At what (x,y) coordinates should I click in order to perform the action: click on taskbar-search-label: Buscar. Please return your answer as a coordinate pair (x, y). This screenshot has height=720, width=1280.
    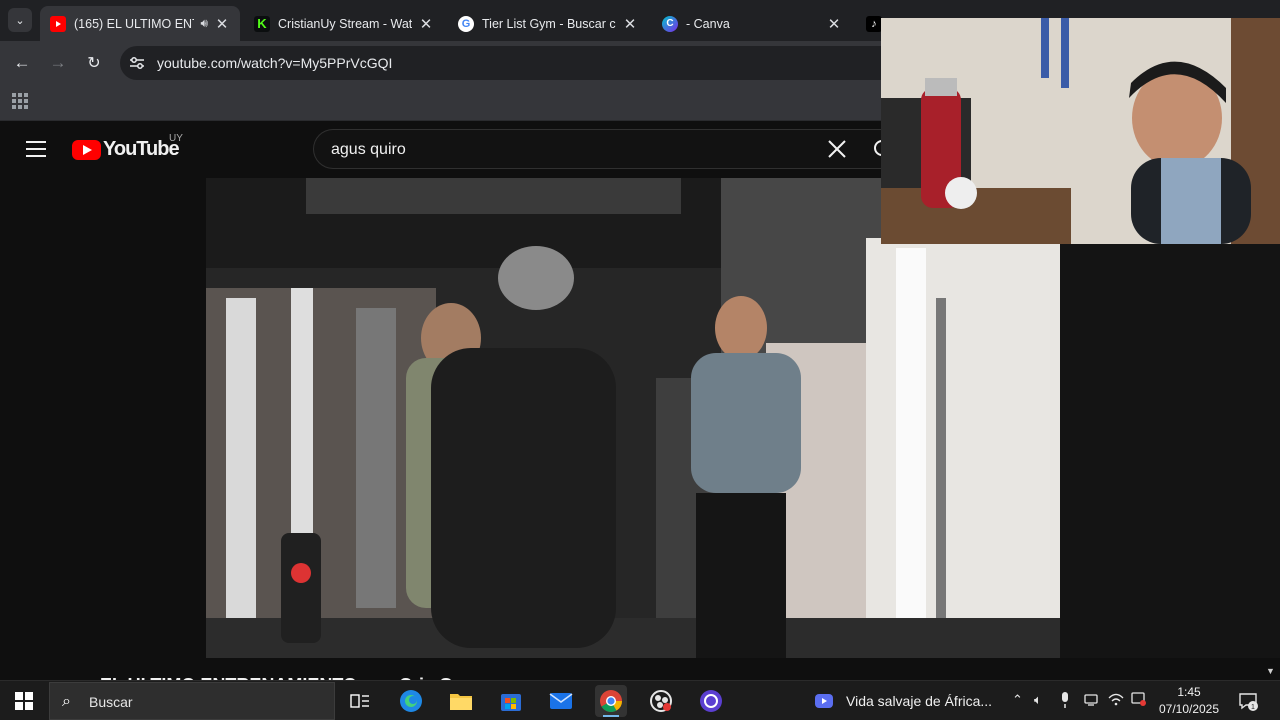
    Looking at the image, I should click on (111, 702).